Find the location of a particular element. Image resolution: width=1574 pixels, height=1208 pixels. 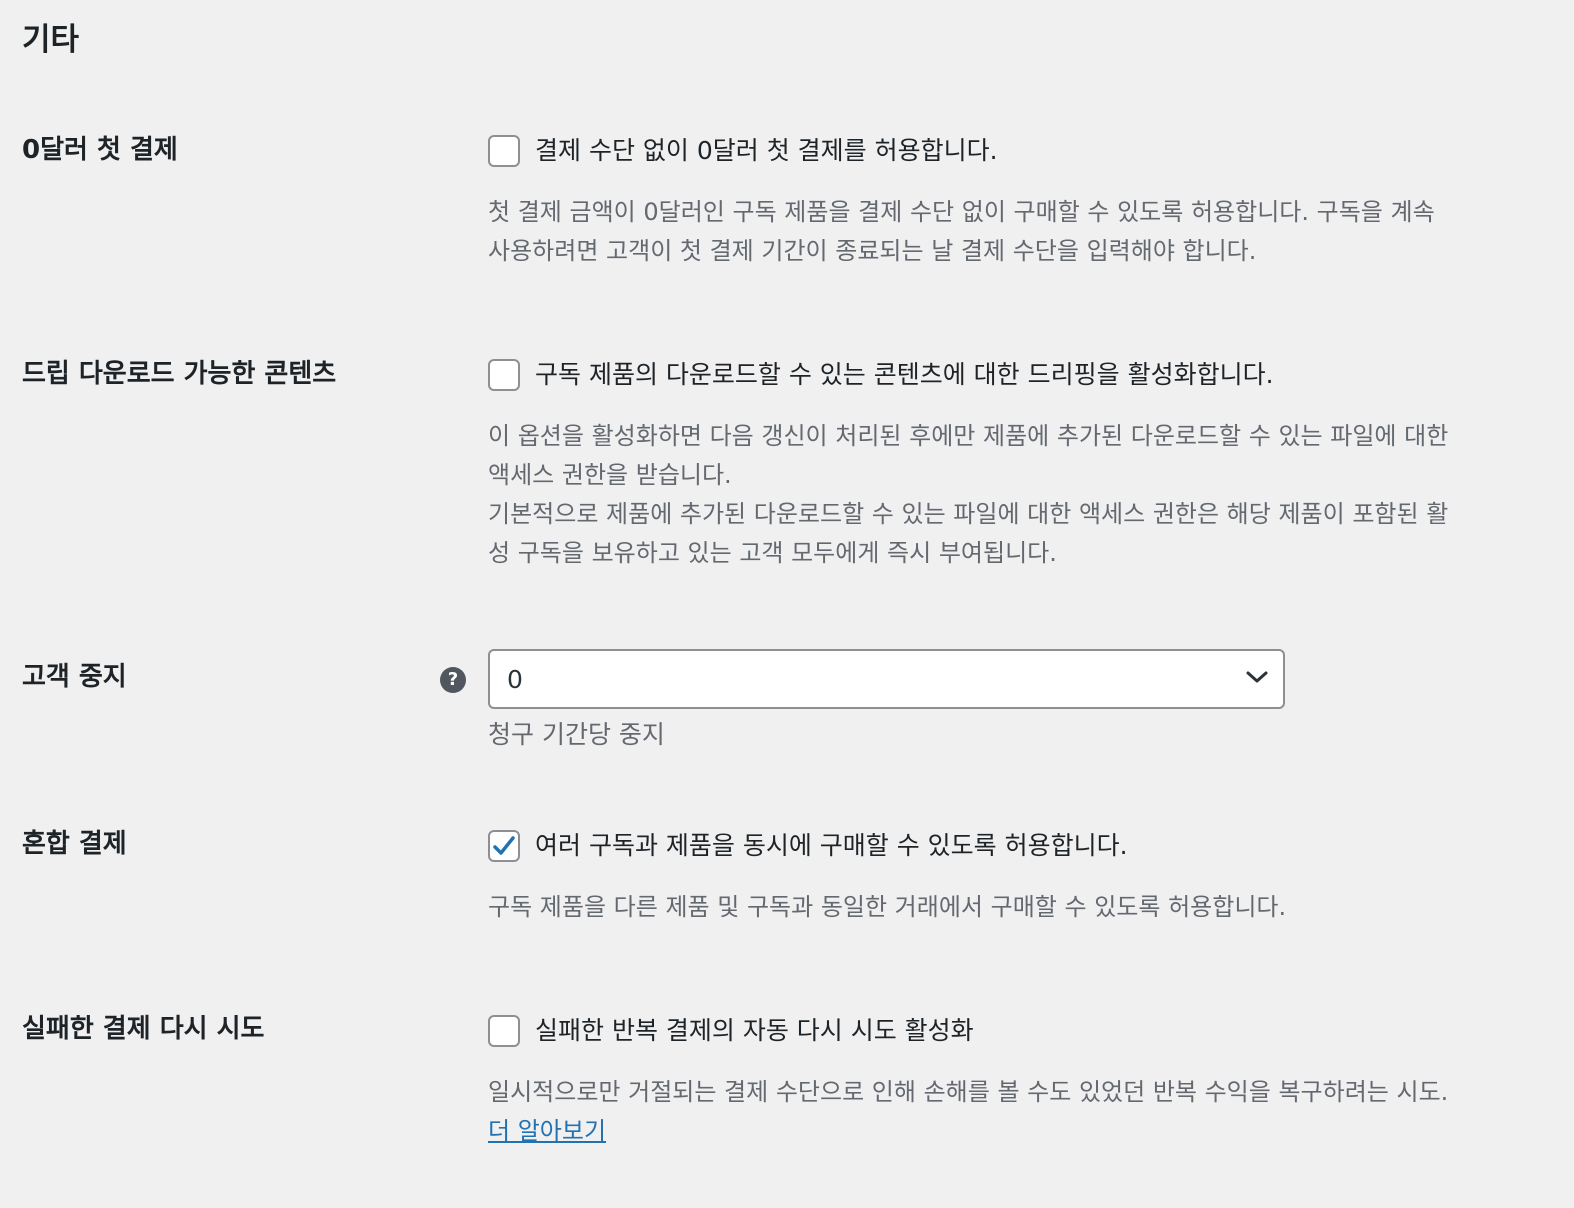

checkmark-icon is located at coordinates (504, 845).